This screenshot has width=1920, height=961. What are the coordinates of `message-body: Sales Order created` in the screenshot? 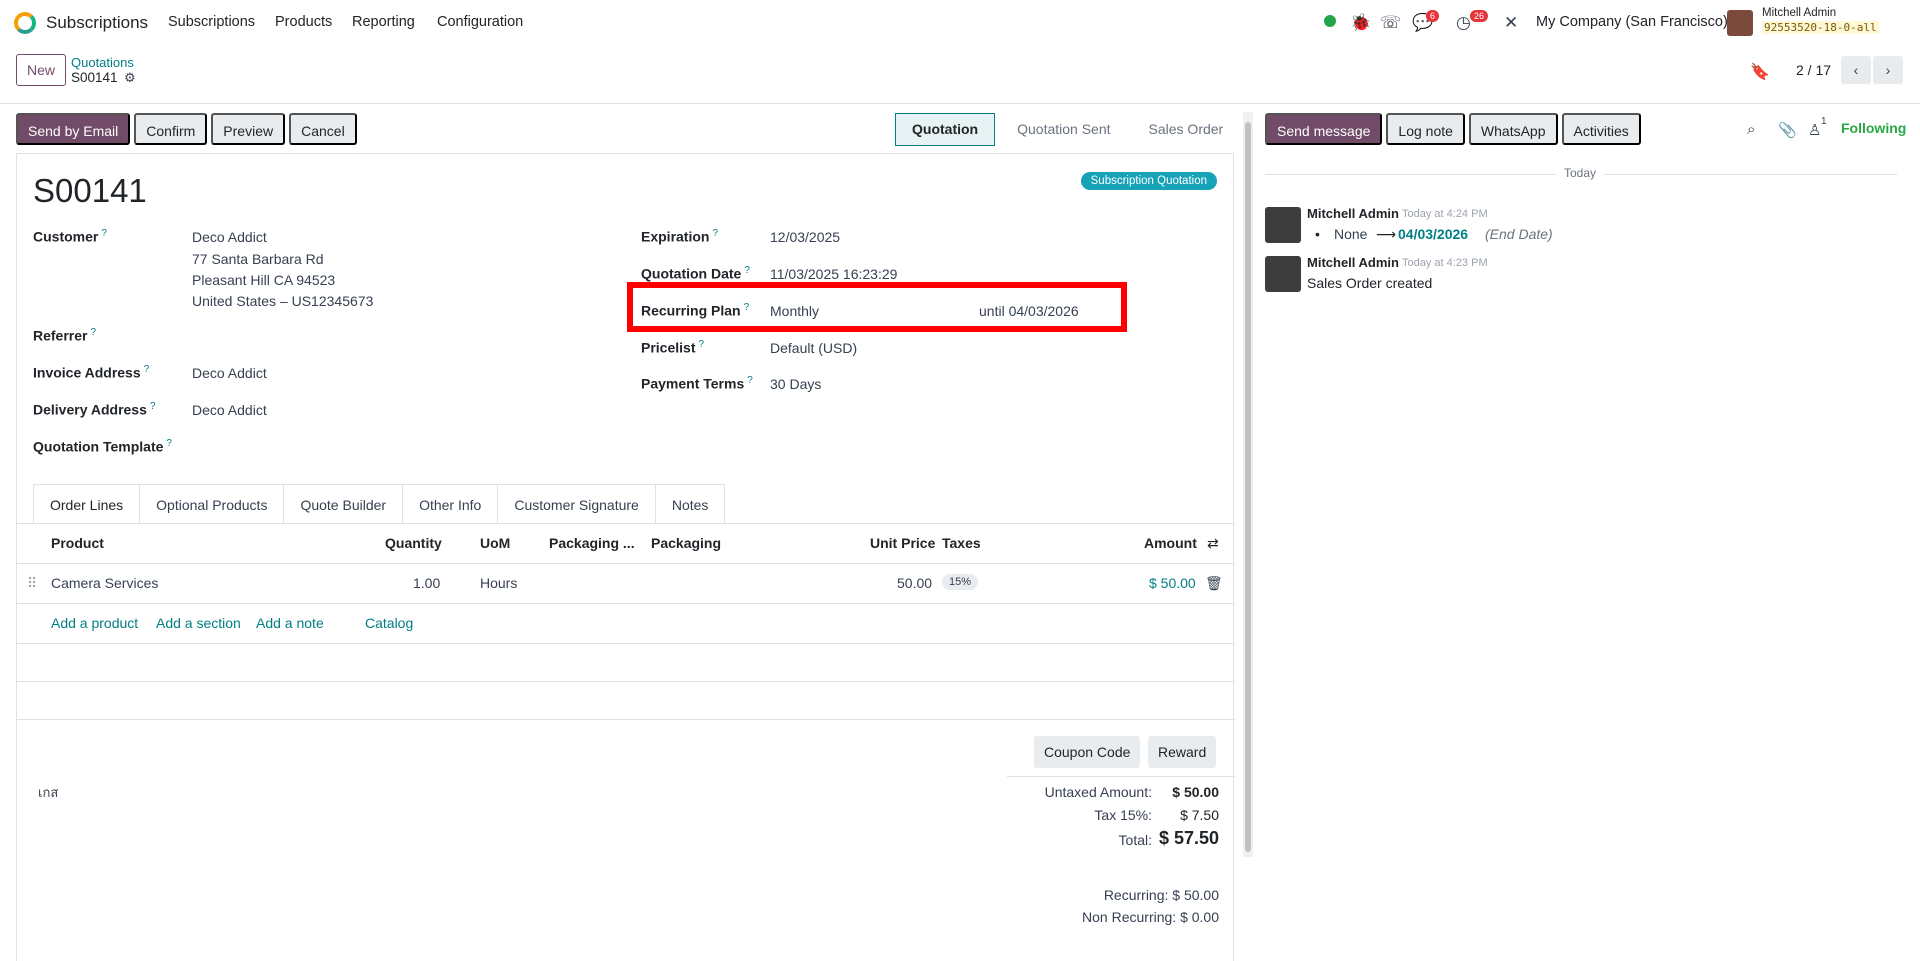 It's located at (1370, 283).